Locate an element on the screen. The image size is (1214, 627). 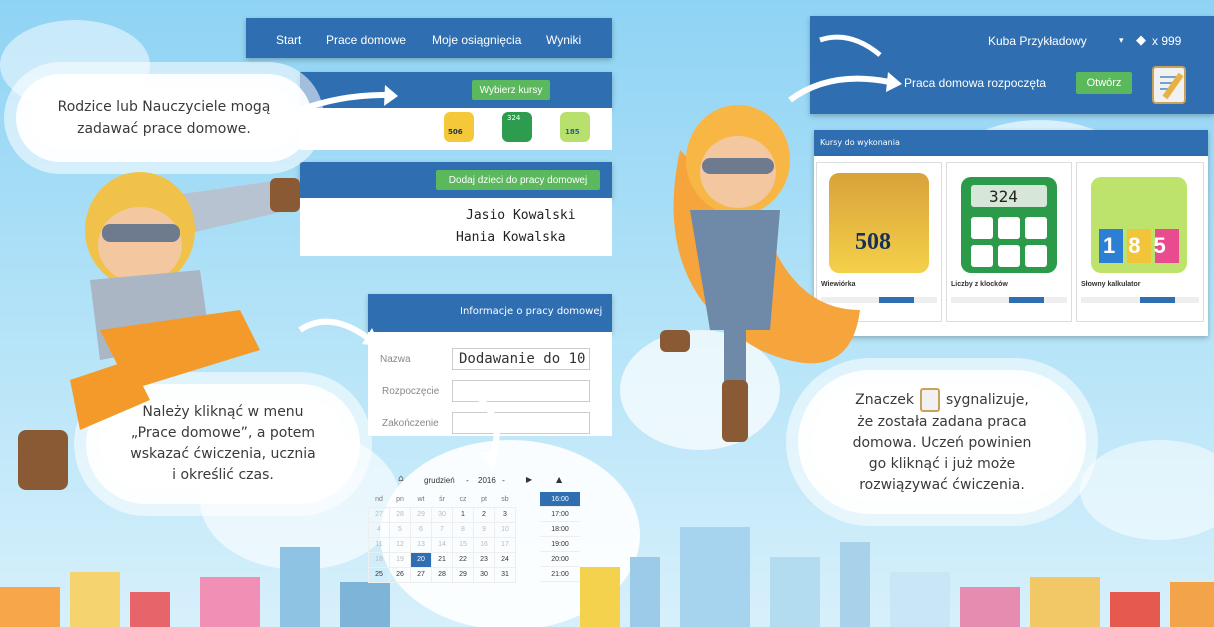
add-children-bar: Dodaj dzieci do pracy domowej is located at coordinates (456, 180).